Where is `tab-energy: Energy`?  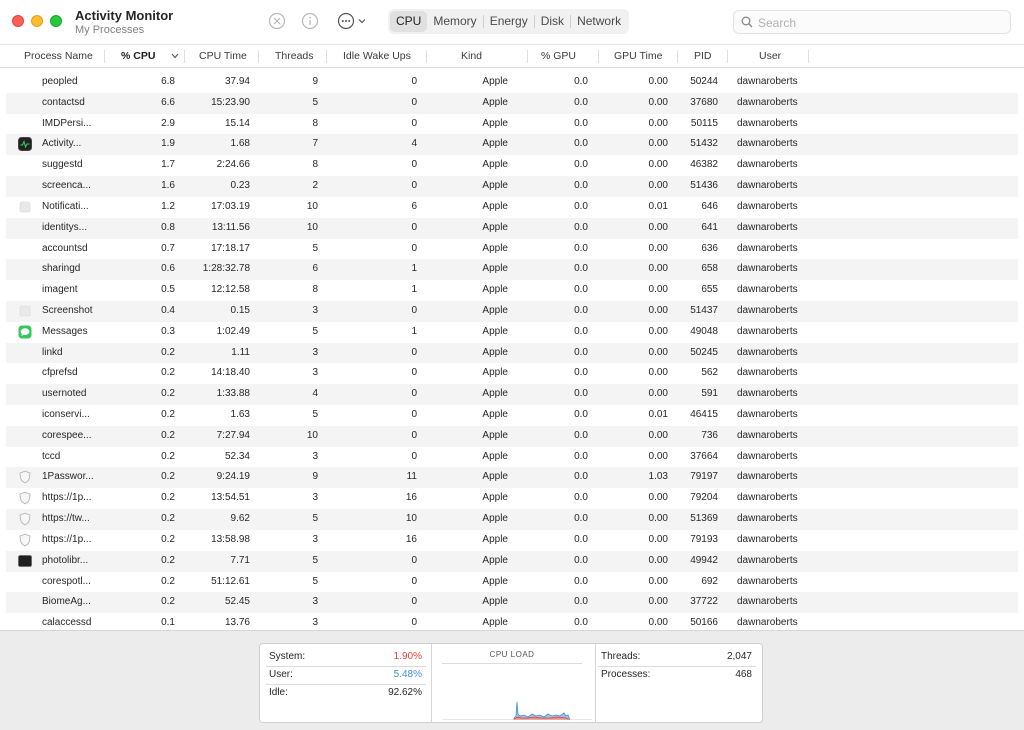 tab-energy: Energy is located at coordinates (509, 21).